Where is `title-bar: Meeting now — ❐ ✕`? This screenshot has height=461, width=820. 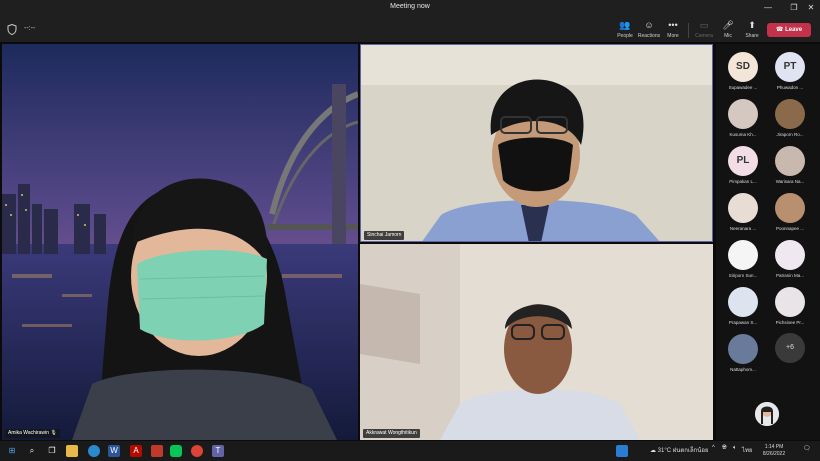 title-bar: Meeting now — ❐ ✕ is located at coordinates (410, 8).